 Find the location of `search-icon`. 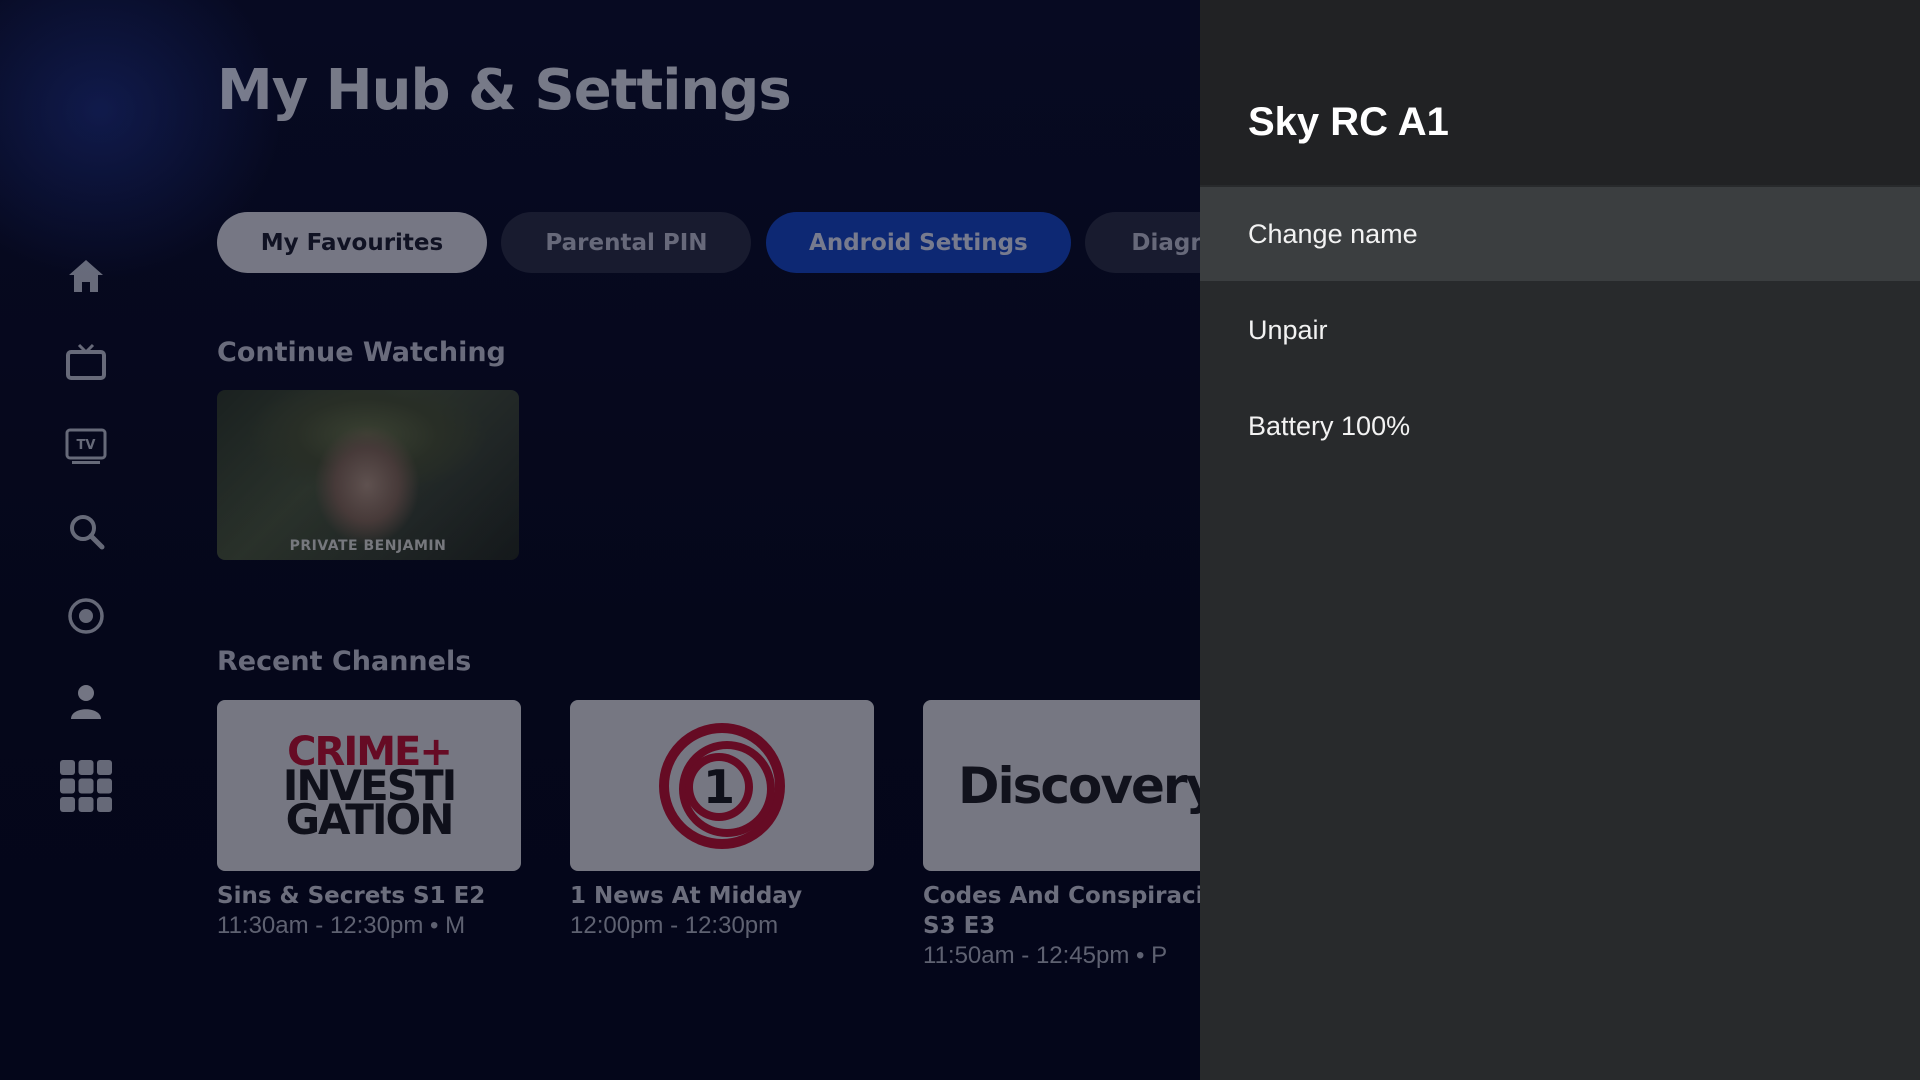

search-icon is located at coordinates (87, 532).